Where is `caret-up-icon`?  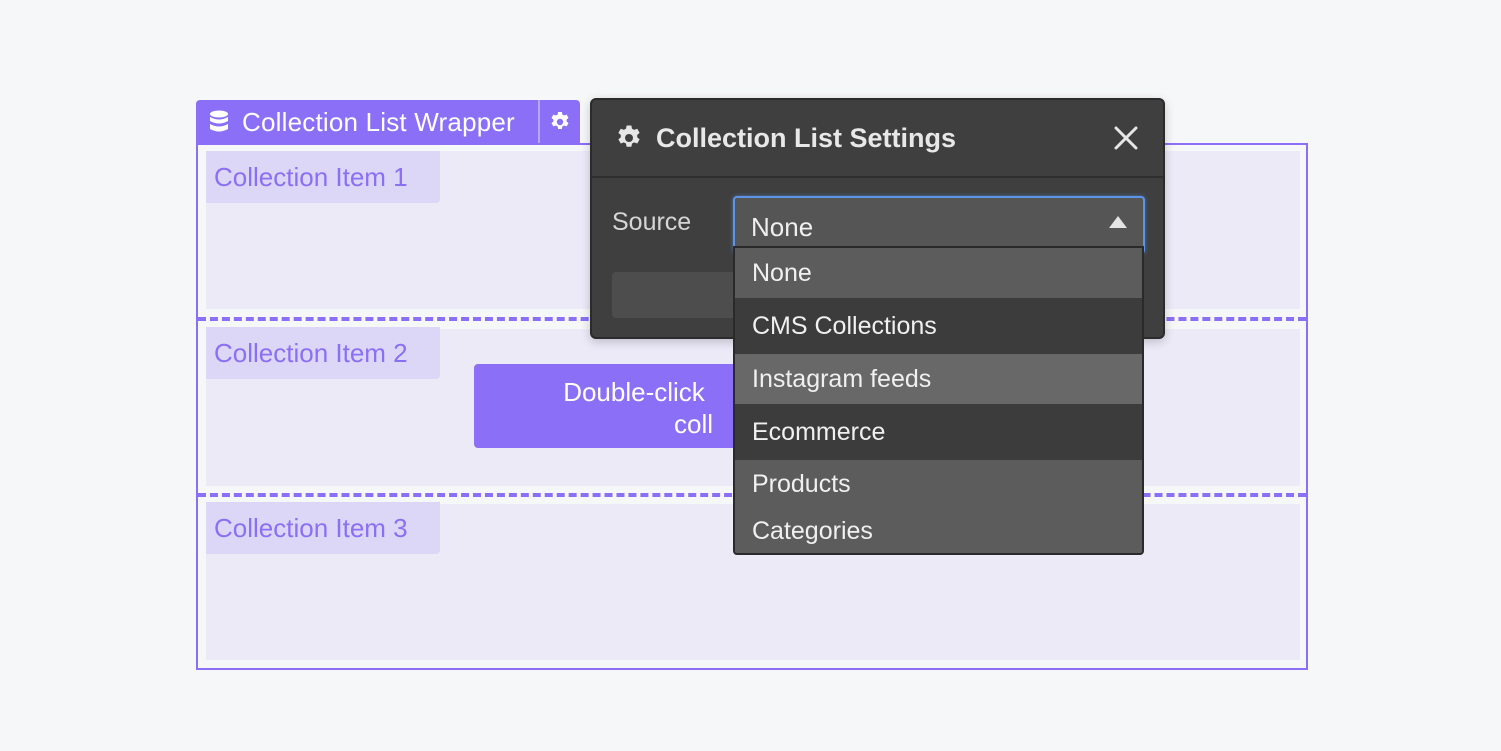
caret-up-icon is located at coordinates (1118, 222).